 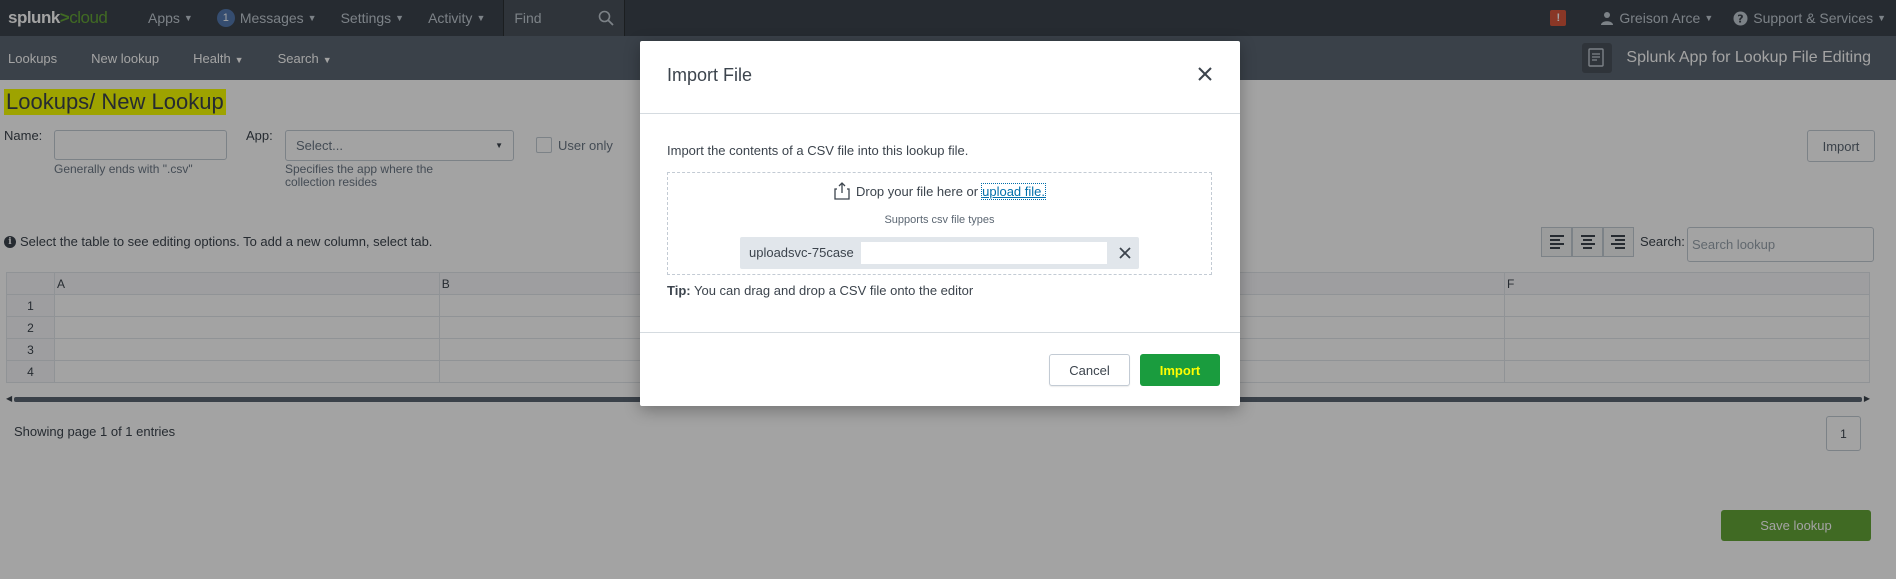 What do you see at coordinates (1205, 74) in the screenshot?
I see `close-icon` at bounding box center [1205, 74].